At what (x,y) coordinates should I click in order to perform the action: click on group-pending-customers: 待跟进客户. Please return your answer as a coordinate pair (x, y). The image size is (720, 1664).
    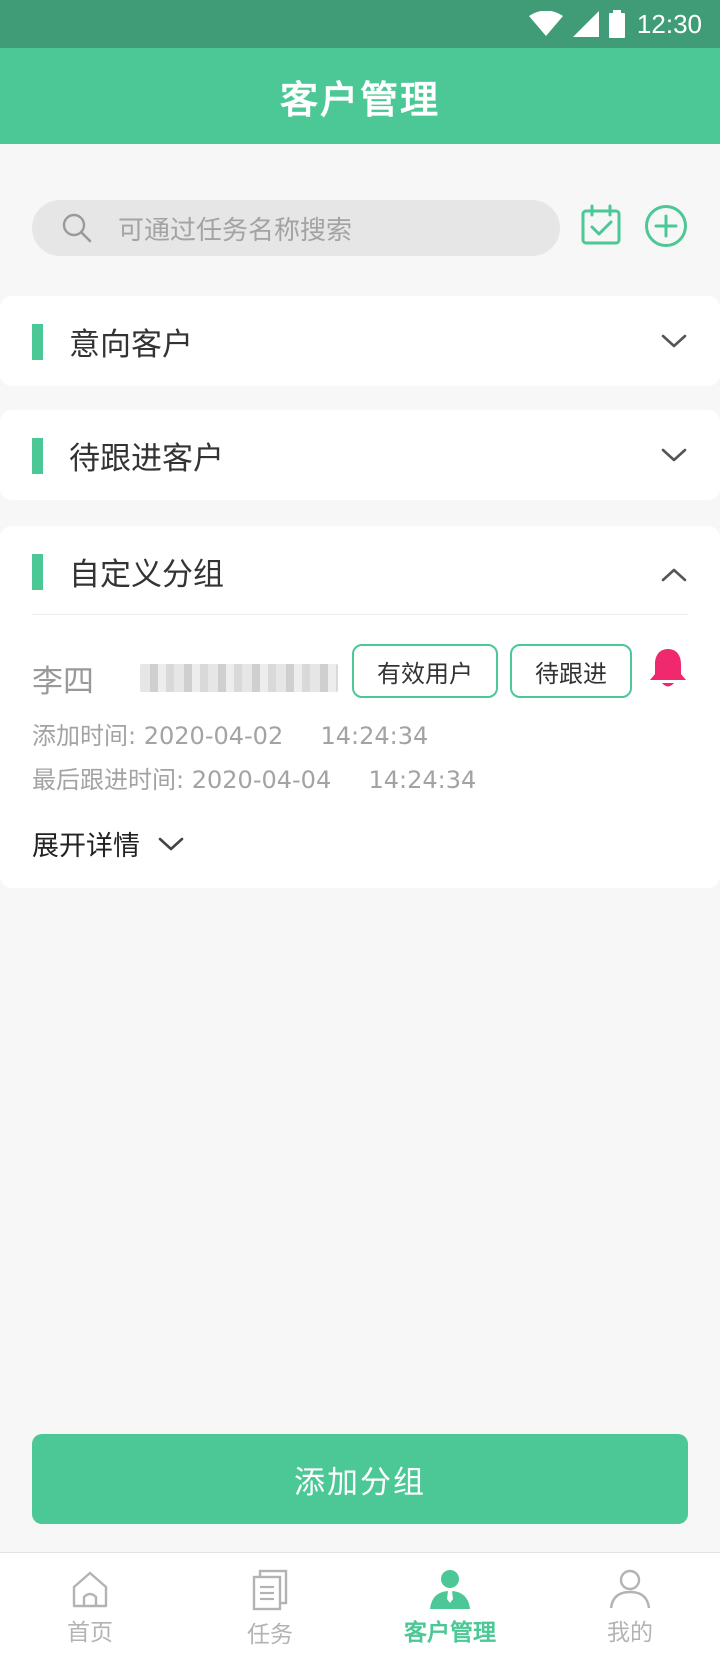
    Looking at the image, I should click on (360, 455).